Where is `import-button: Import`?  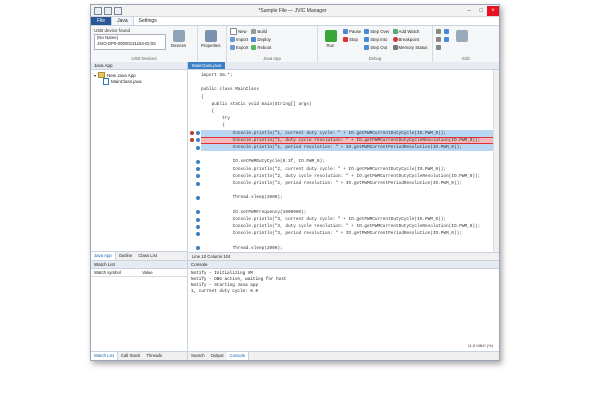 import-button: Import is located at coordinates (239, 39).